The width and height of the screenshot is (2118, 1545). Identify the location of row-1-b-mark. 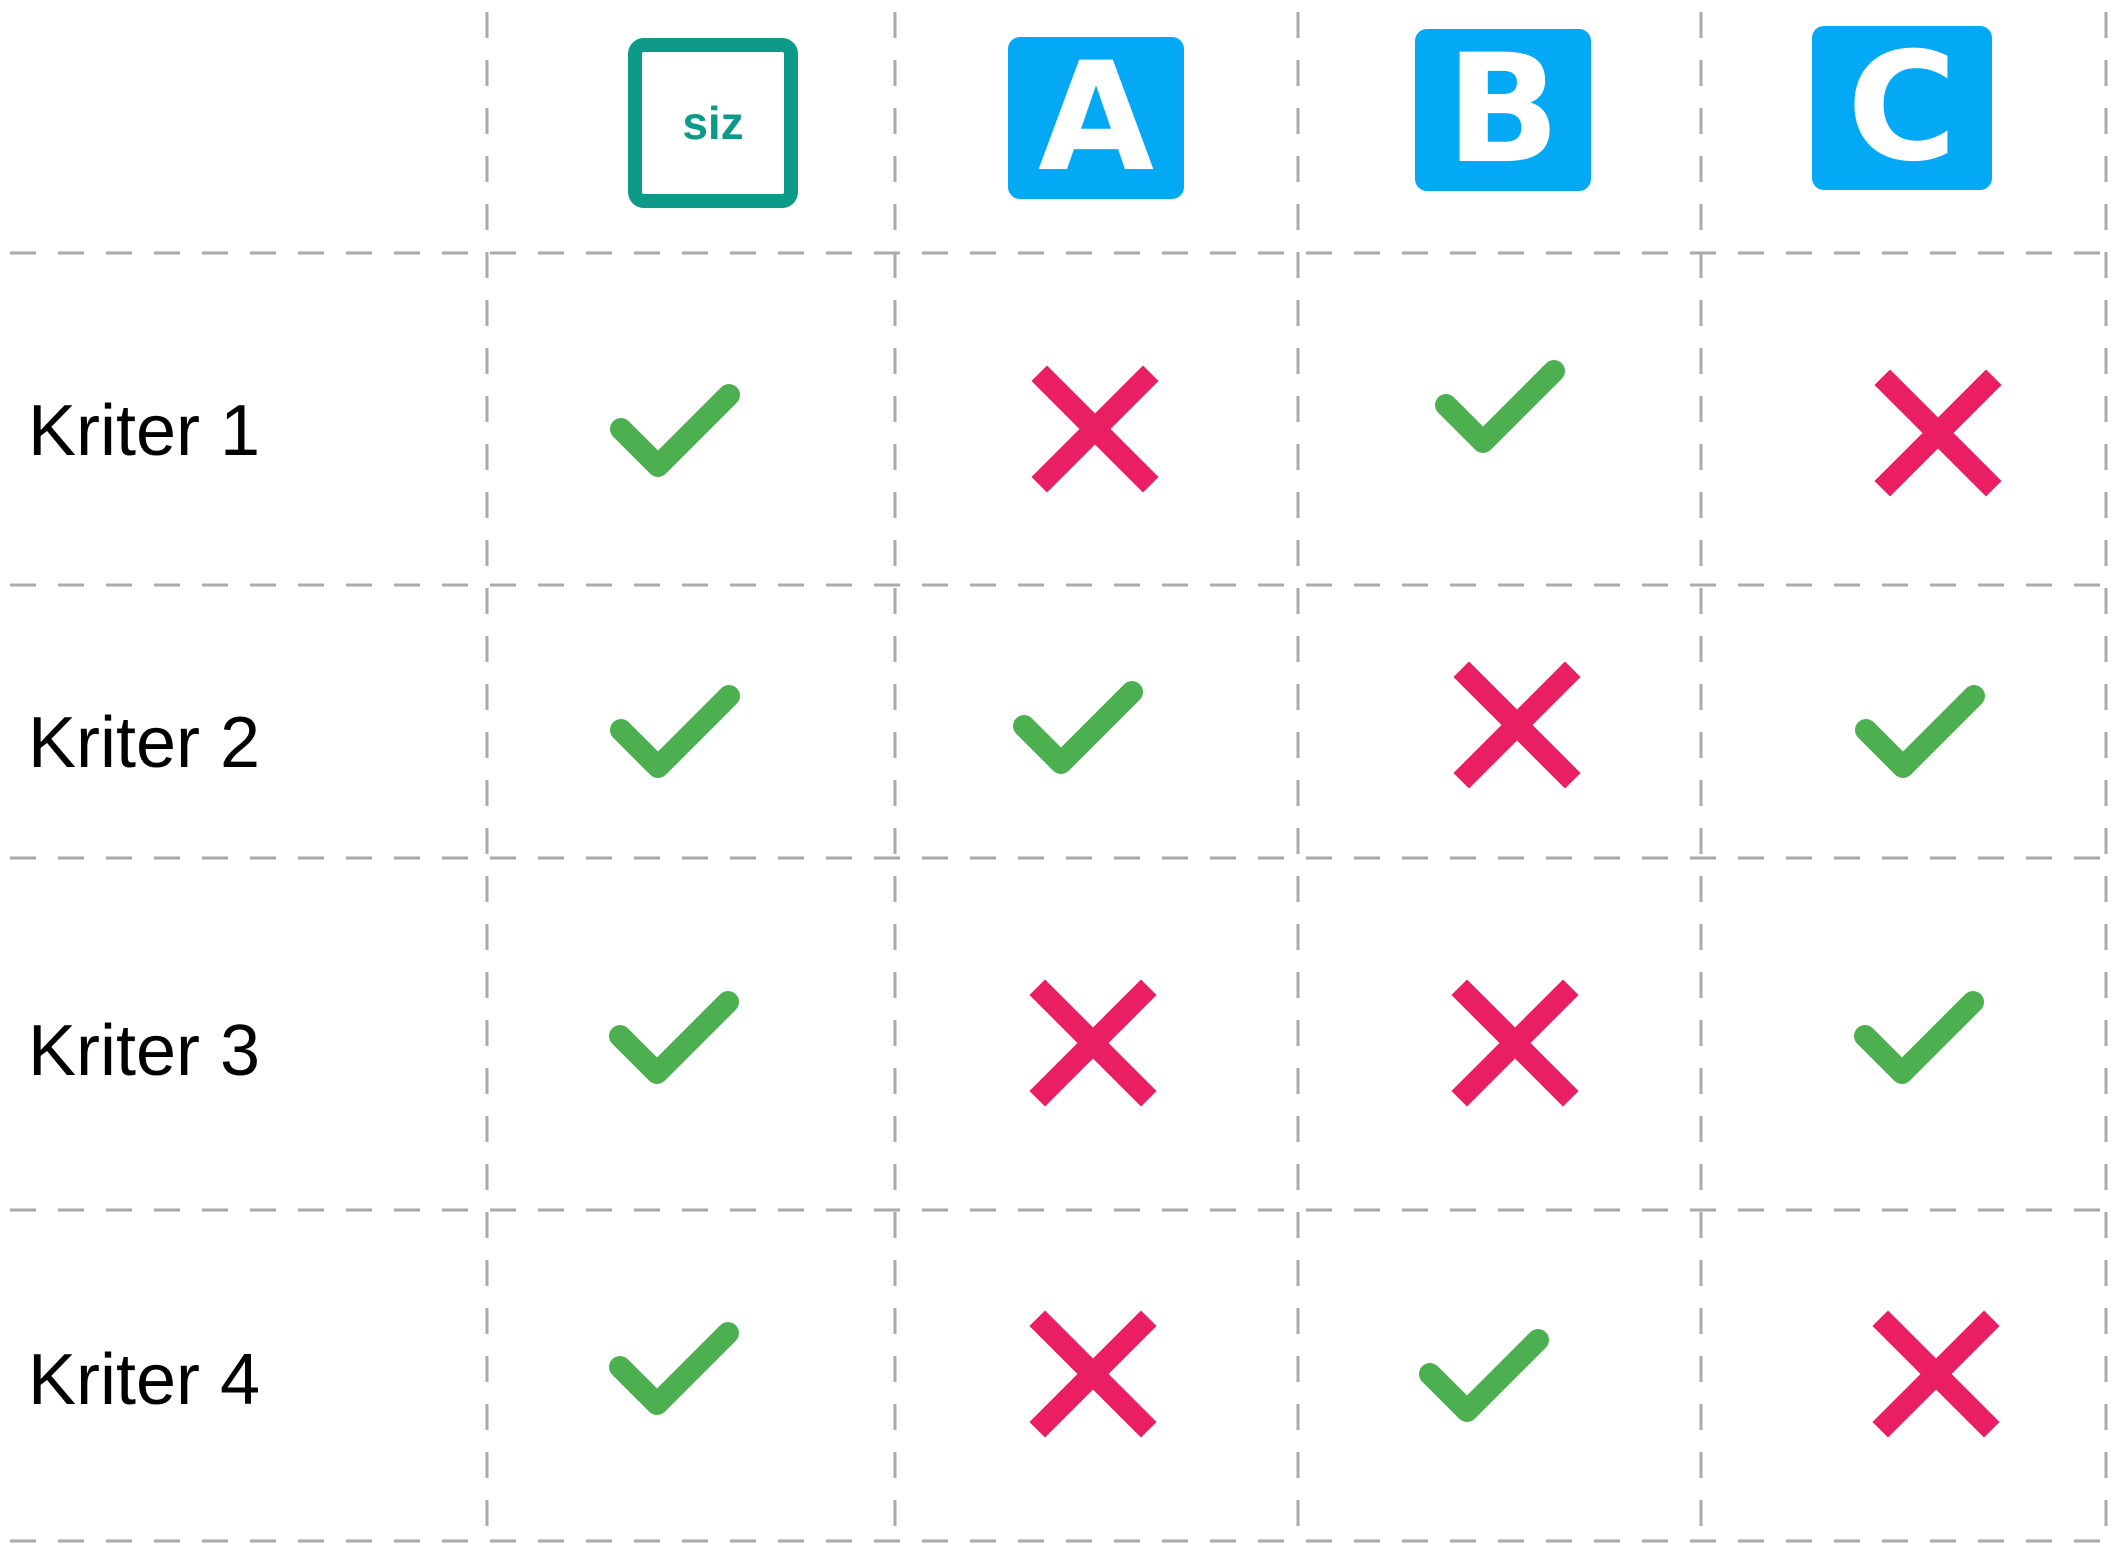
(1500, 406).